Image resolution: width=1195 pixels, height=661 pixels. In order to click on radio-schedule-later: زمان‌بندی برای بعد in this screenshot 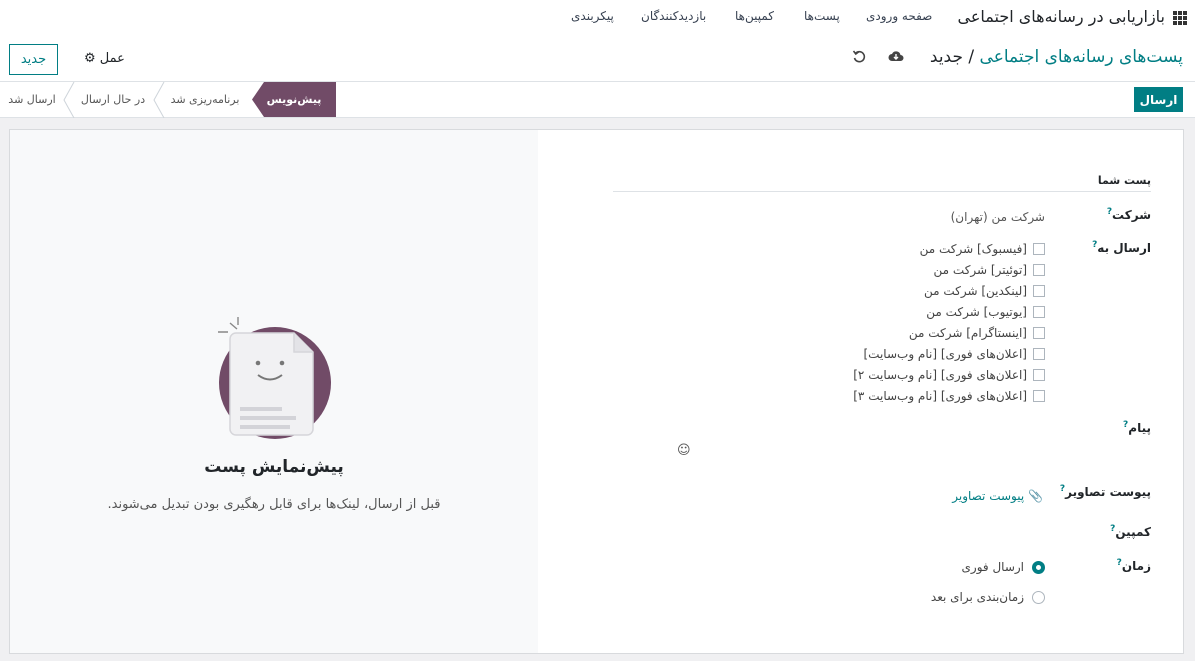, I will do `click(988, 597)`.